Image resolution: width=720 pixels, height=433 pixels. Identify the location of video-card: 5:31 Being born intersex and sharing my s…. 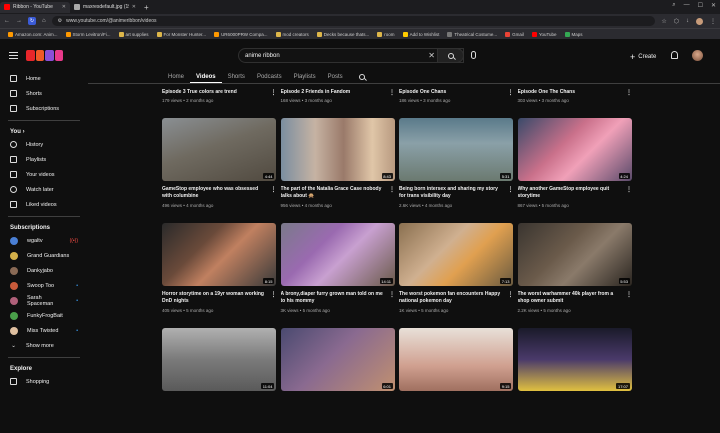
(458, 170).